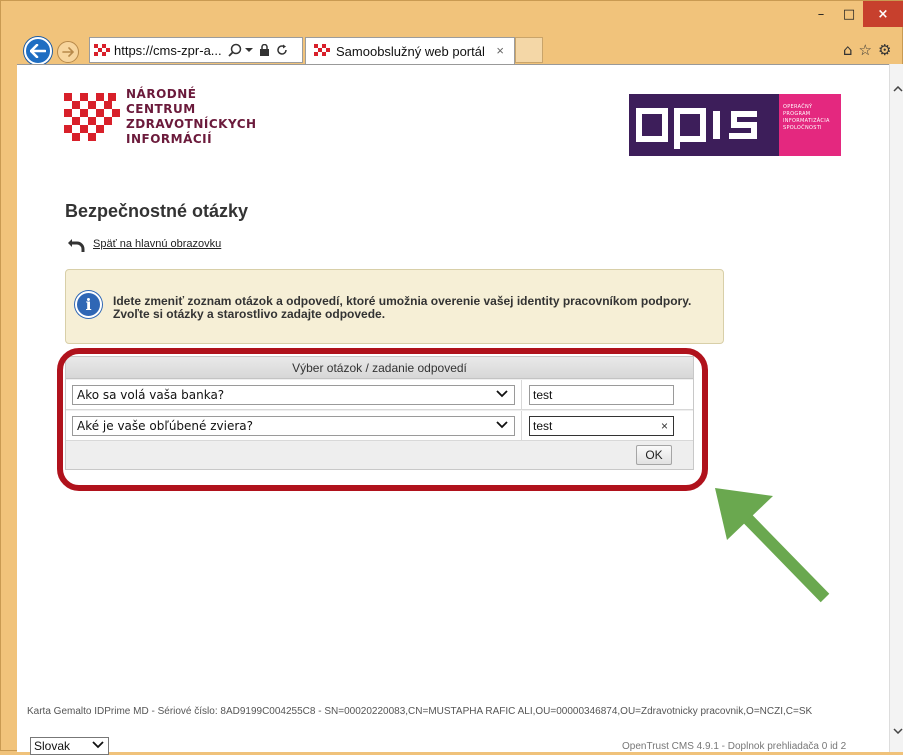 The height and width of the screenshot is (755, 903). I want to click on back-button, so click(38, 51).